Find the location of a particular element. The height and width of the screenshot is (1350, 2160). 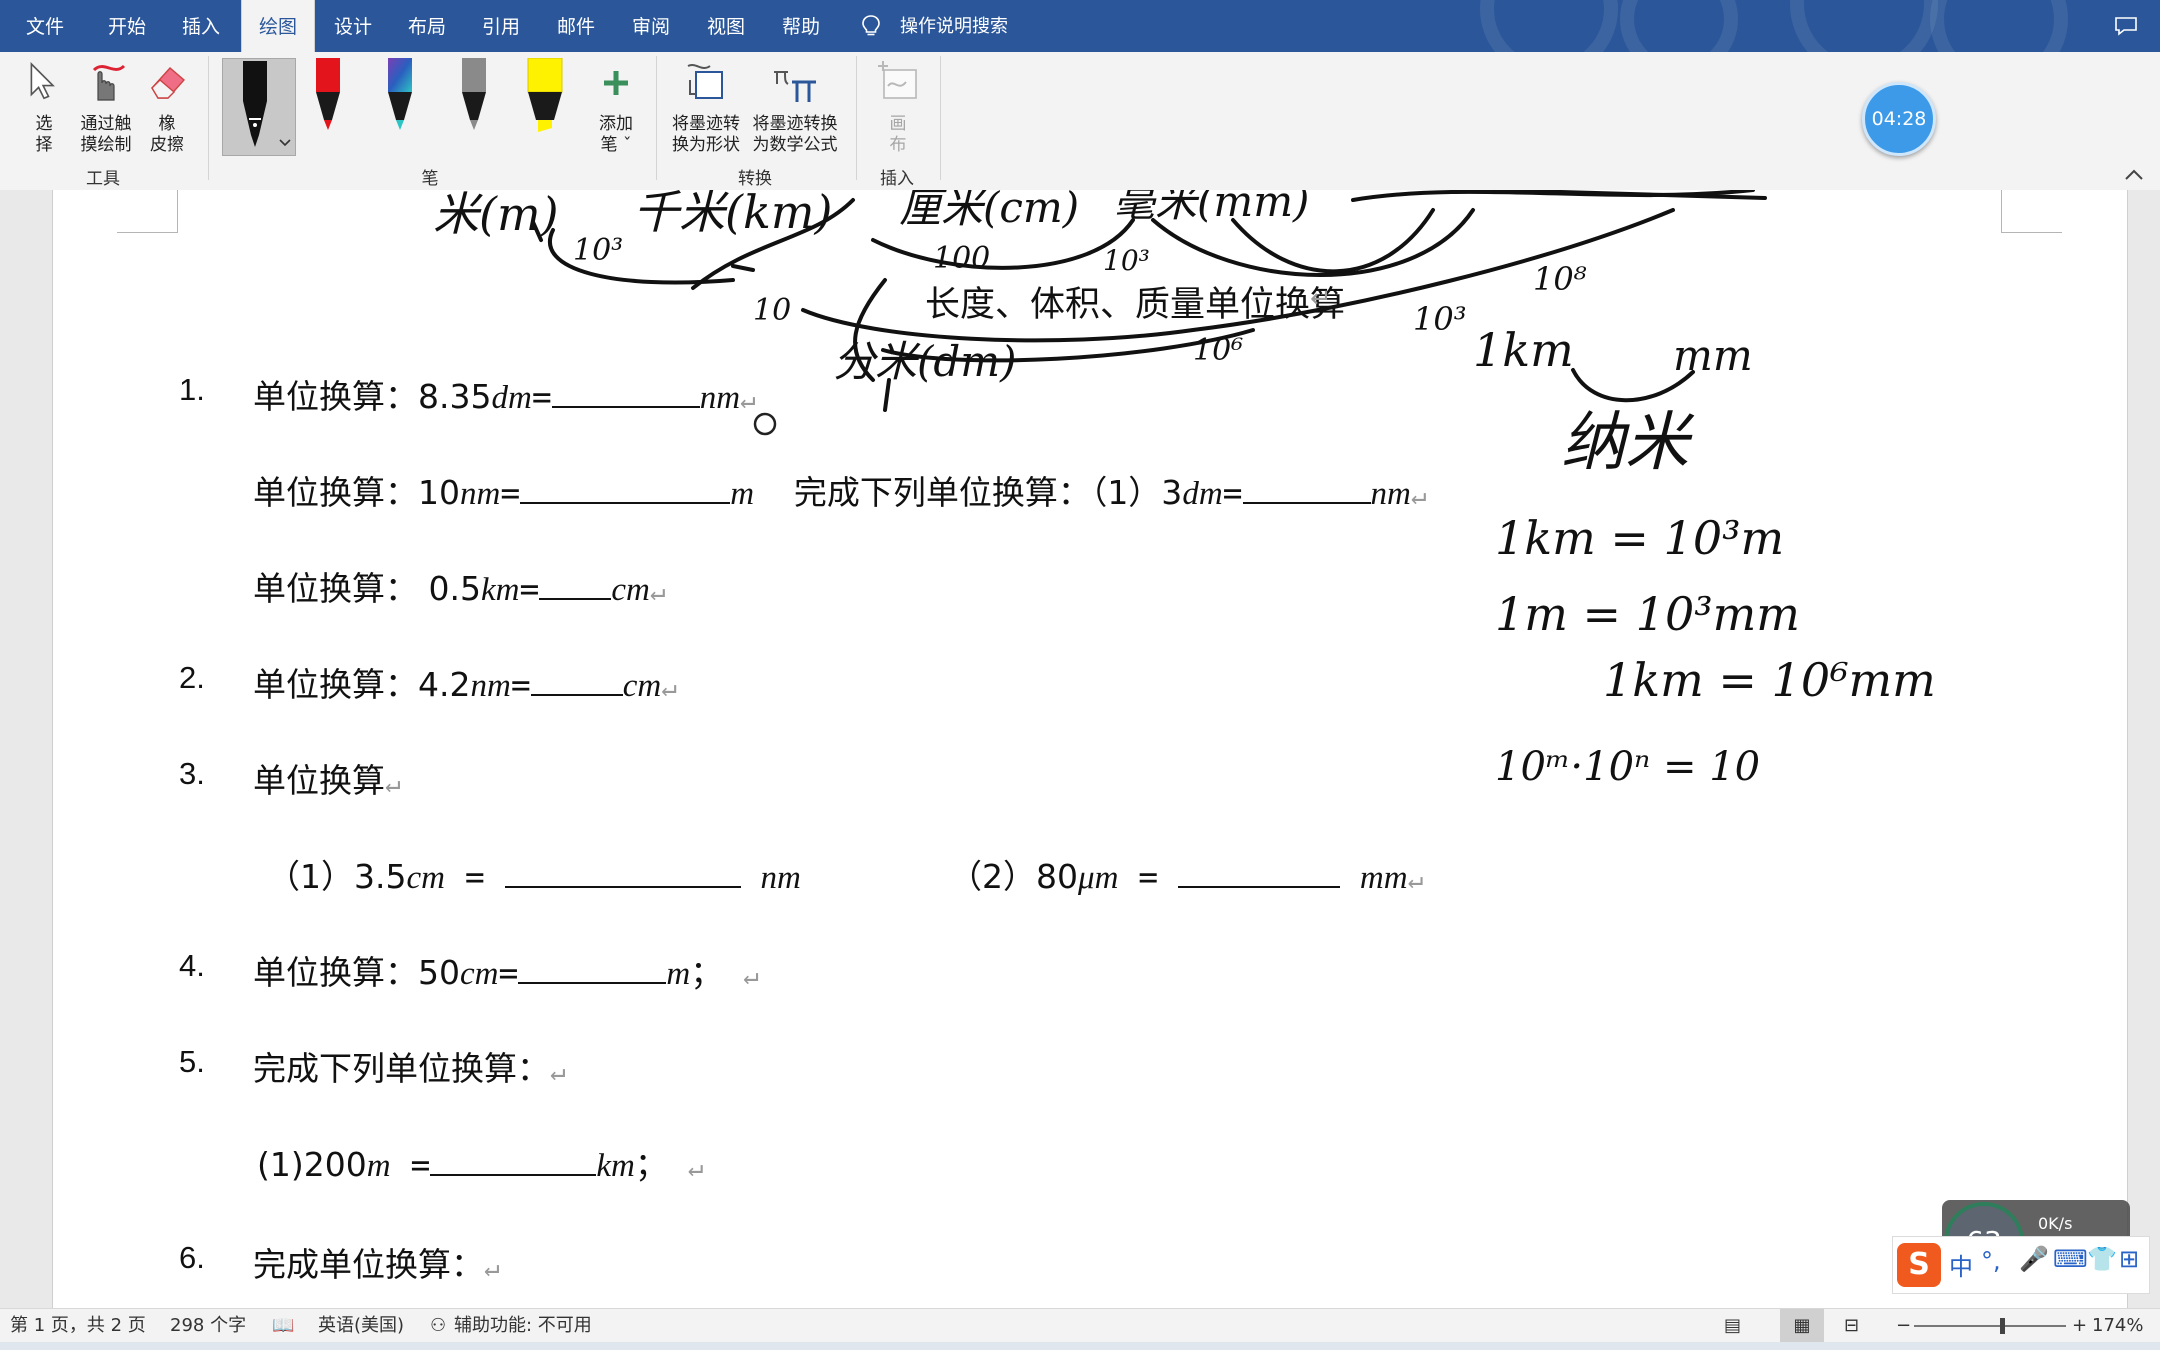

zoom-slider is located at coordinates (1990, 1326).